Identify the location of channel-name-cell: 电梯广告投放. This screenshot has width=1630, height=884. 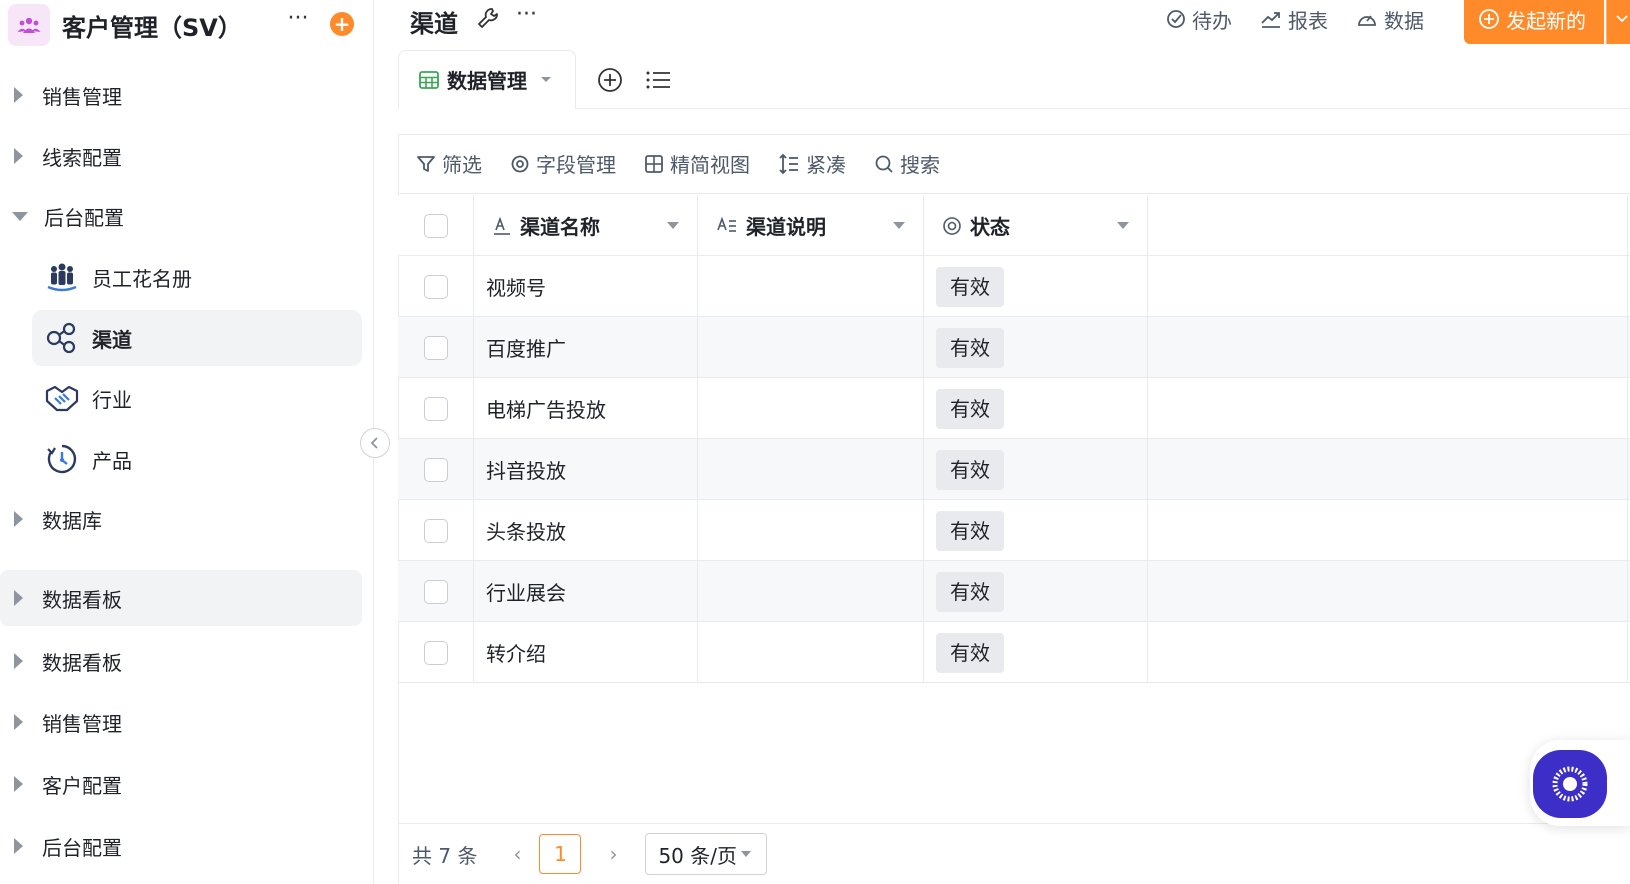
(586, 408).